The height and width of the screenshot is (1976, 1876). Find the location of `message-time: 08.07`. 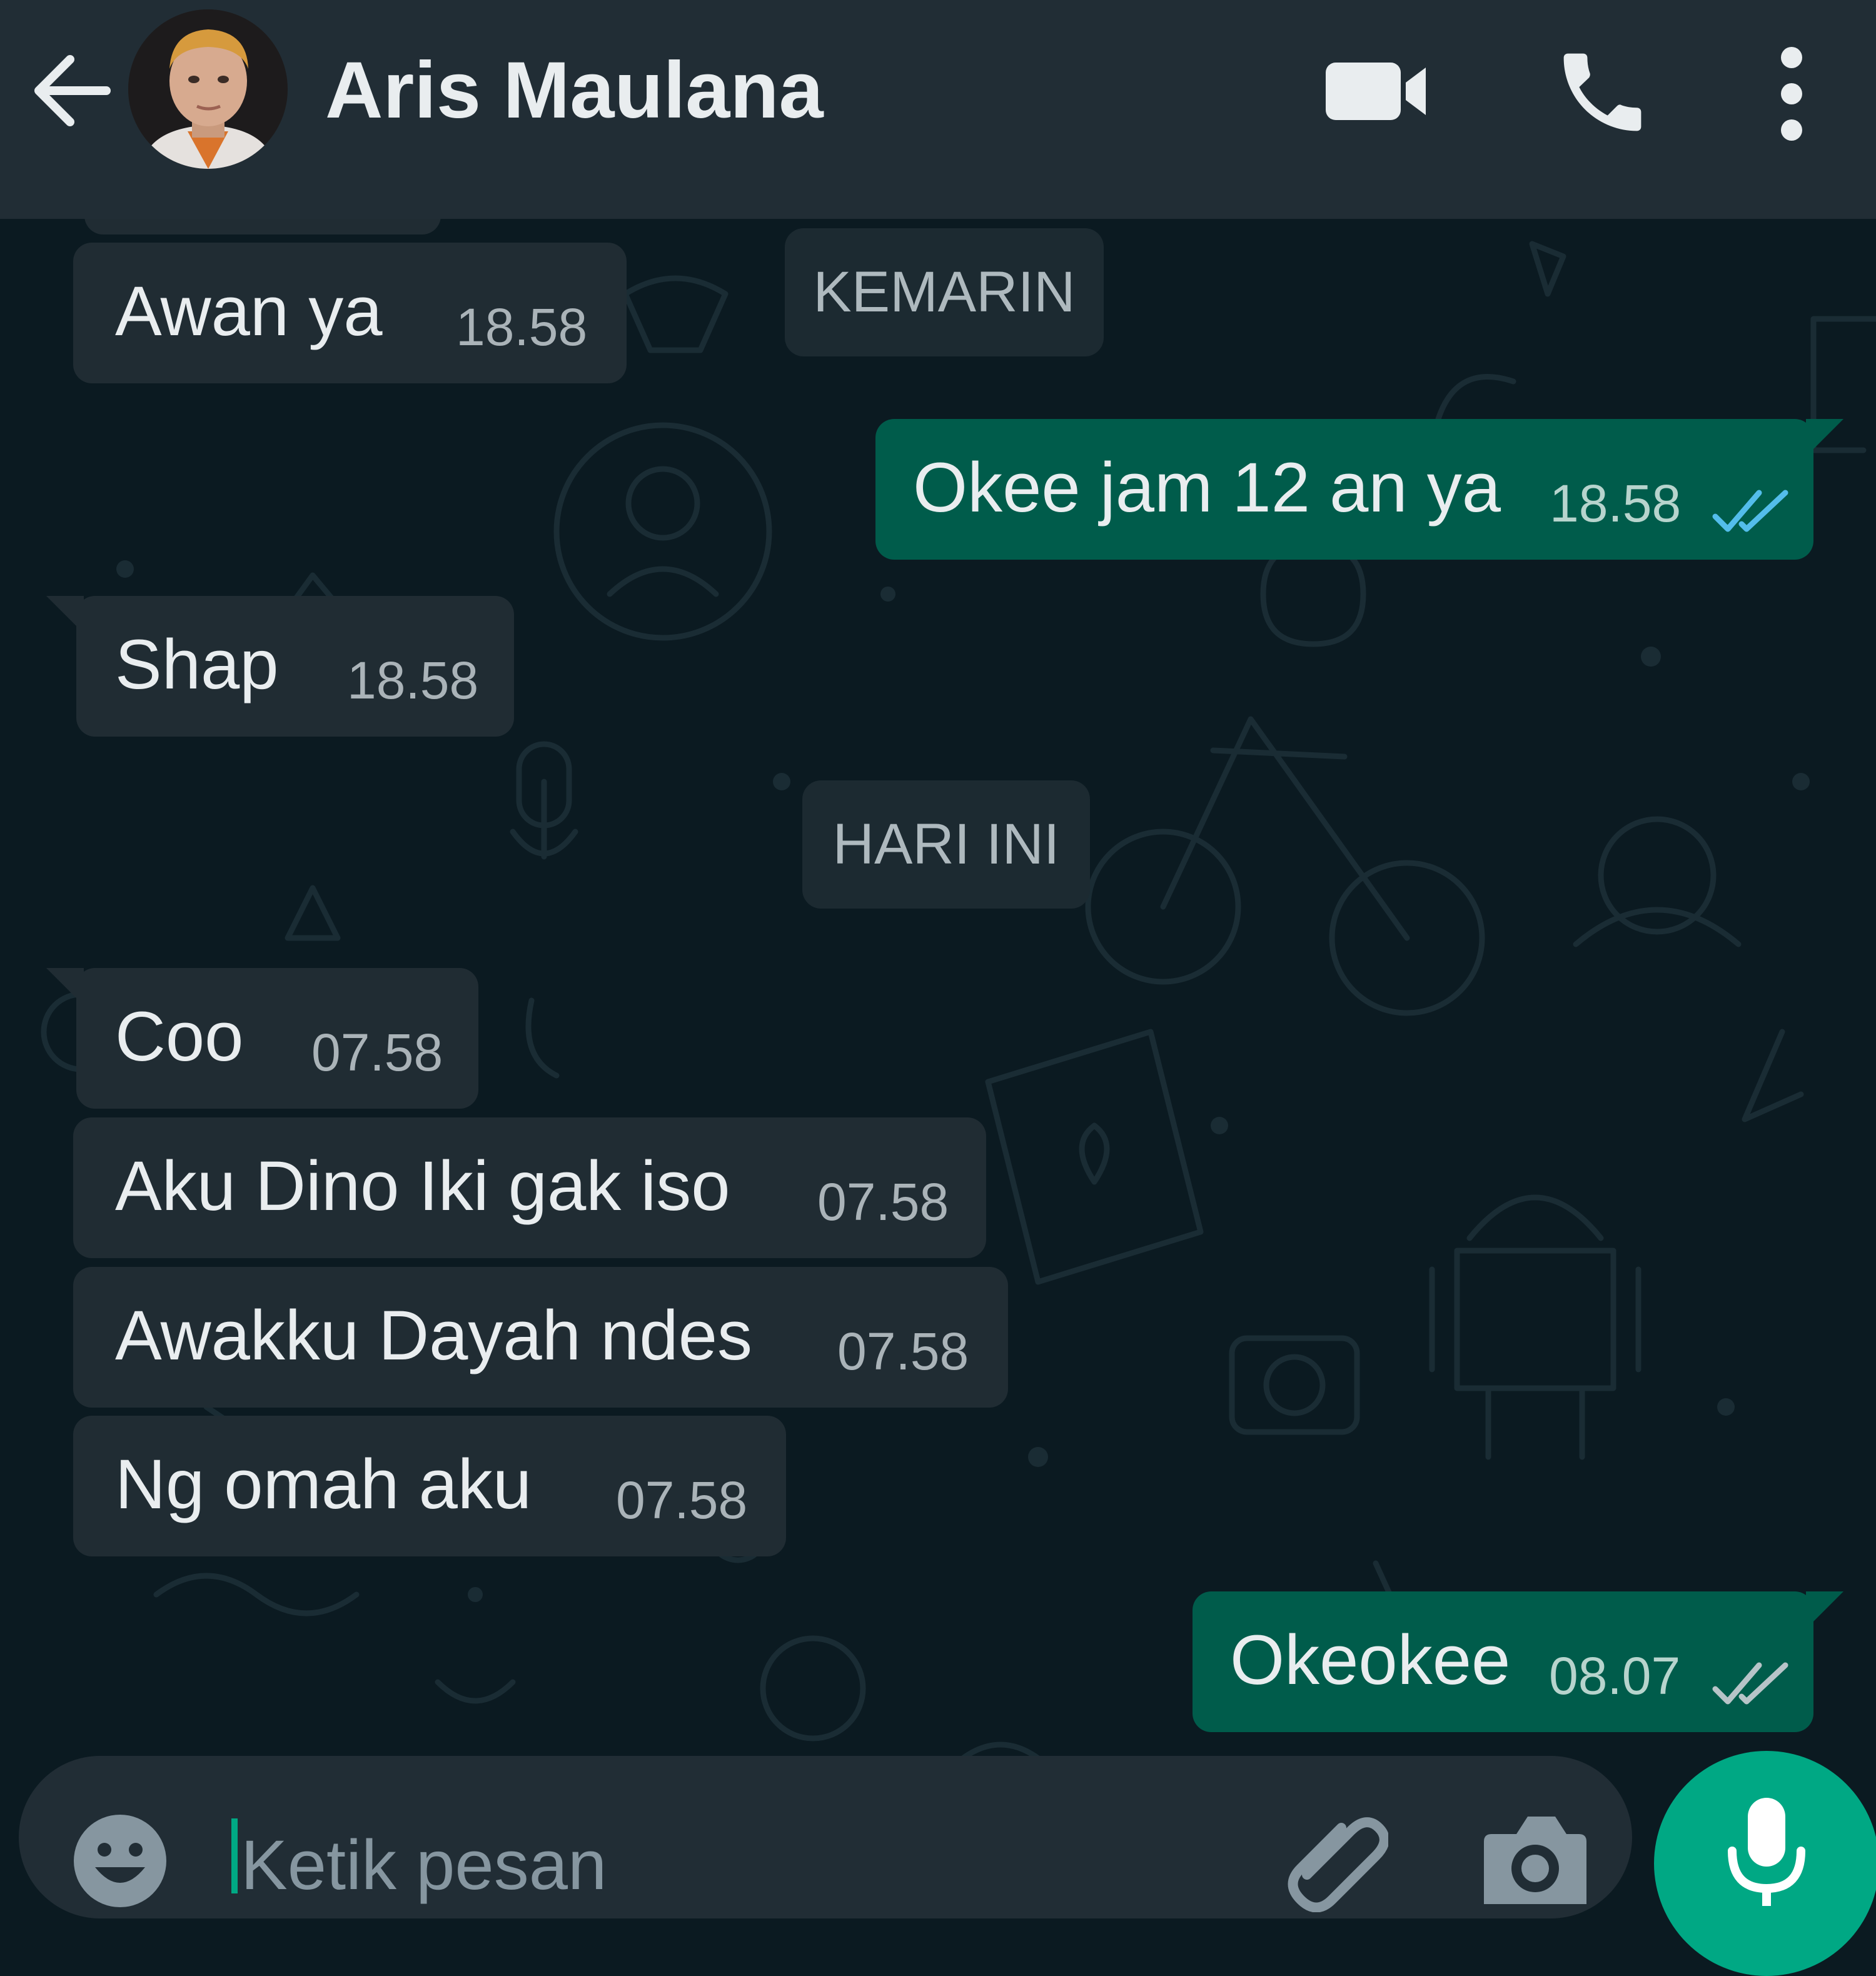

message-time: 08.07 is located at coordinates (1615, 1676).